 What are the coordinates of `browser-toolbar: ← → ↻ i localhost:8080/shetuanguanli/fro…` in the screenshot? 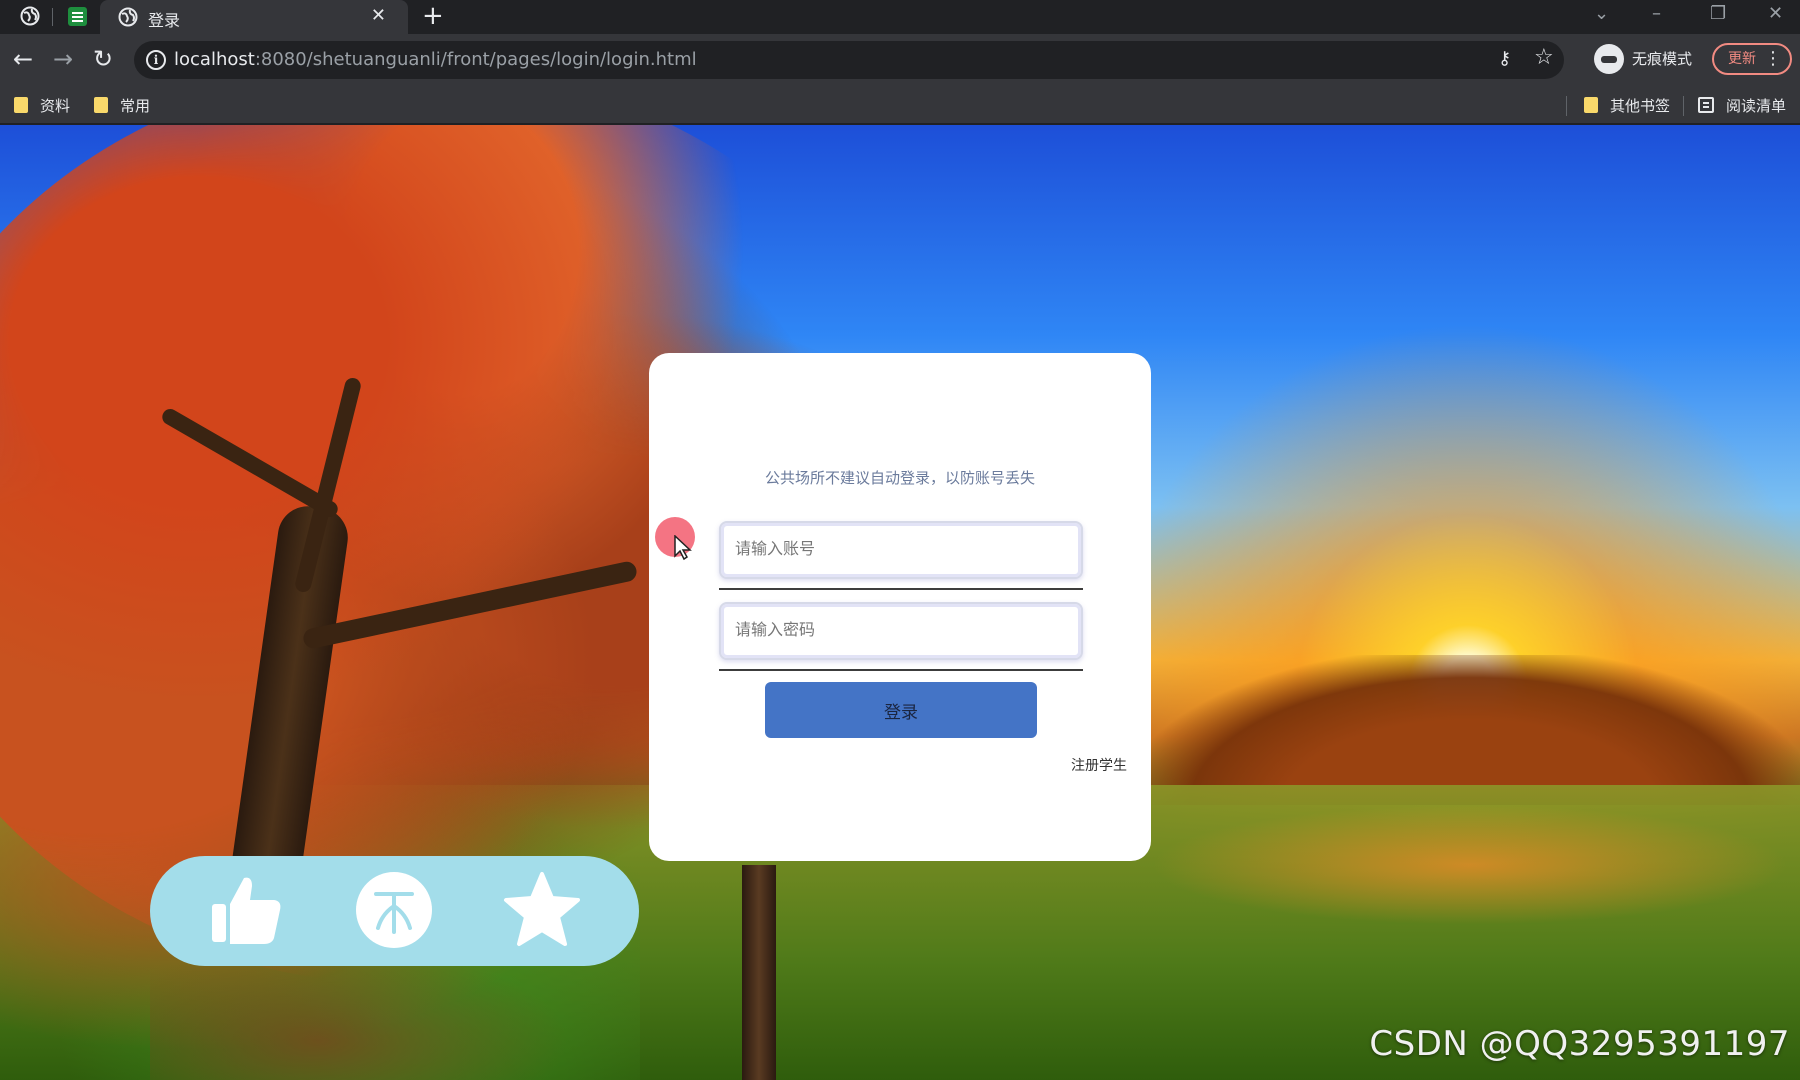 It's located at (900, 60).